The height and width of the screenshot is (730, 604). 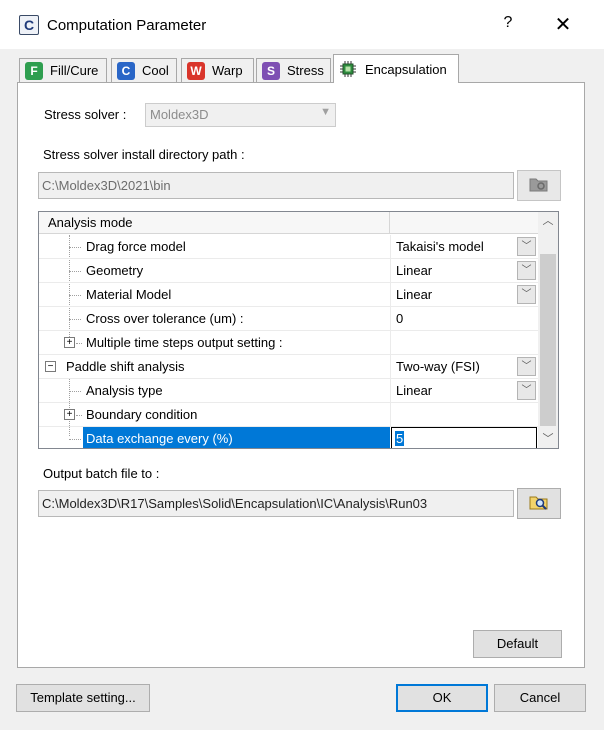 I want to click on tab-label: Encapsulation, so click(x=406, y=69).